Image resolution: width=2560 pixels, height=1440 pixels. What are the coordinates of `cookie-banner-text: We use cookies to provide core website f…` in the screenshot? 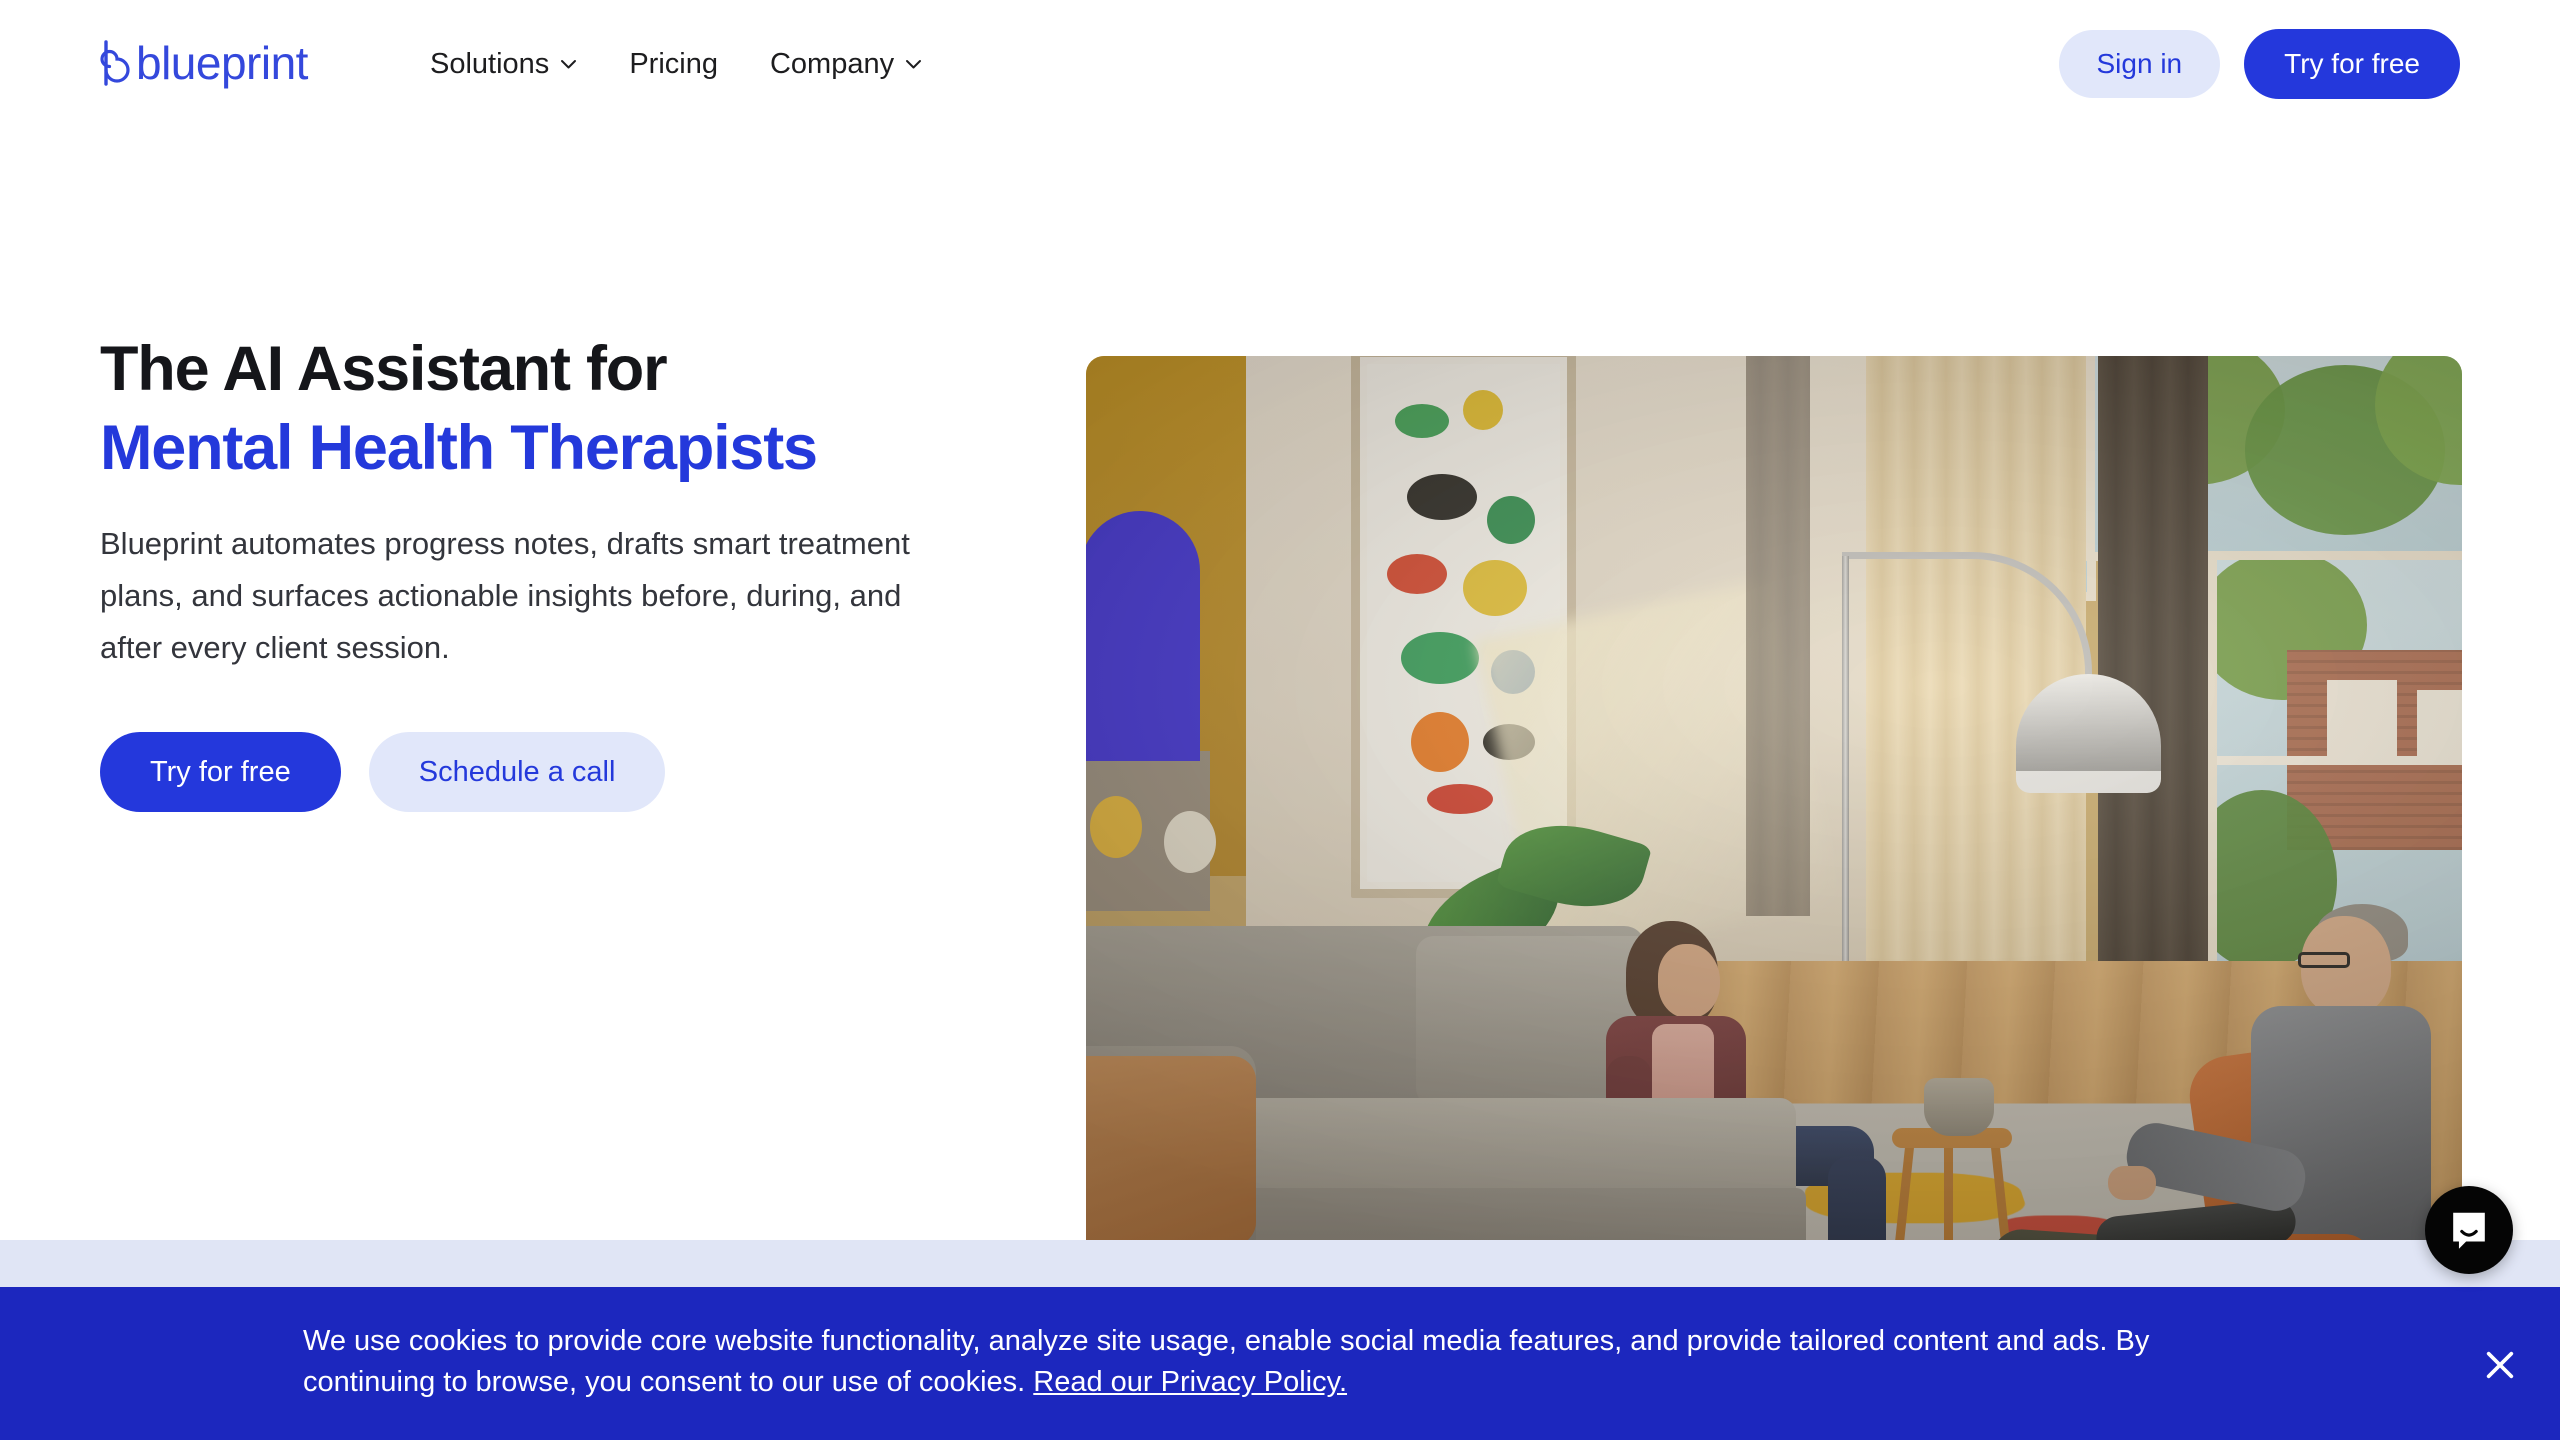 It's located at (1243, 1362).